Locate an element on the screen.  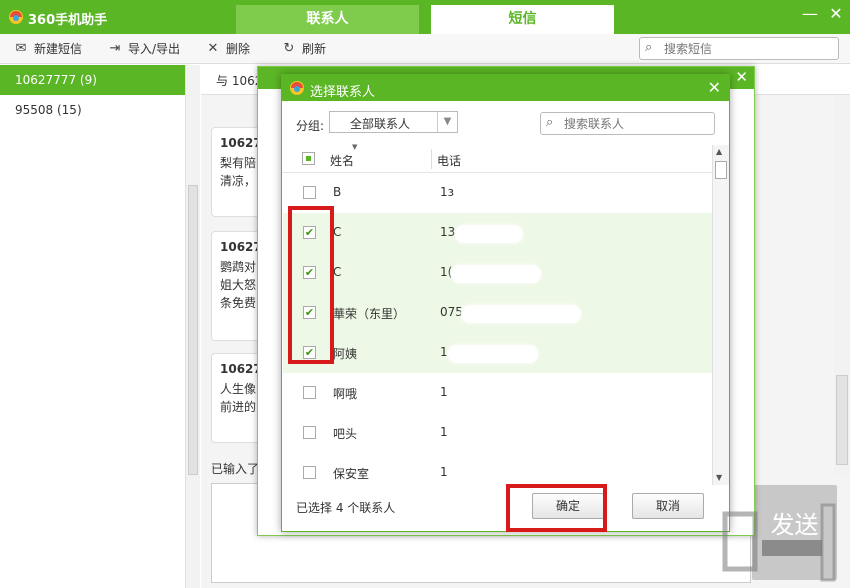
watermark-logo is located at coordinates (779, 542).